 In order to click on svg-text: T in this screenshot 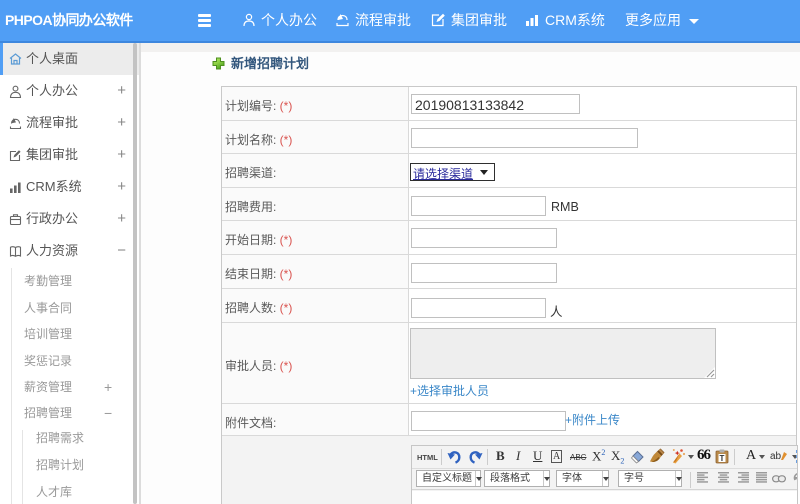, I will do `click(722, 458)`.